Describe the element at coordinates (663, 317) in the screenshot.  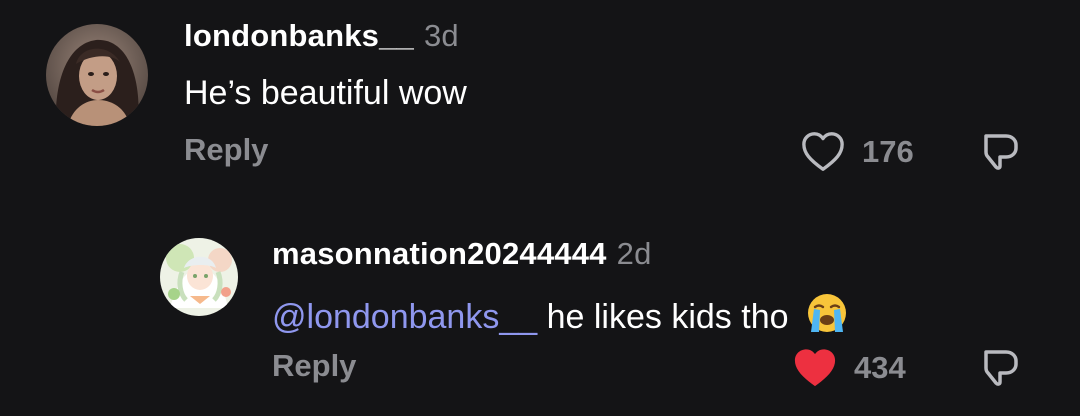
I see `comment-body: he likes kids tho` at that location.